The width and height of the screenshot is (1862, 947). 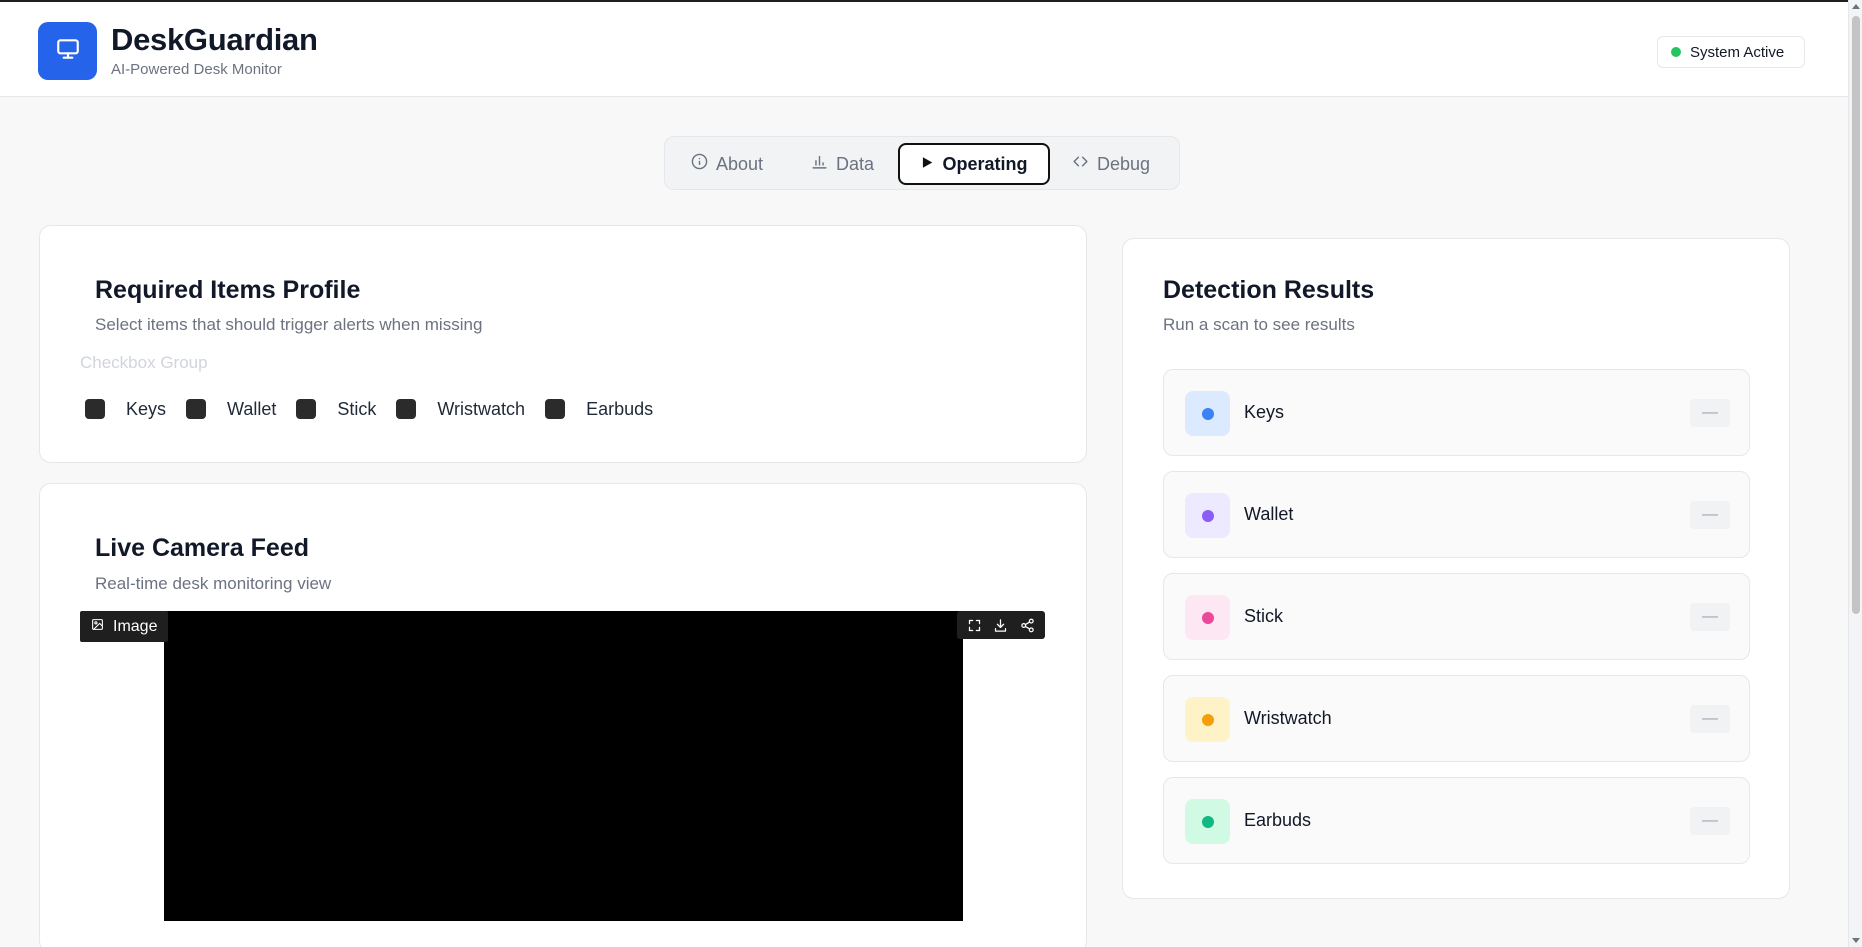 What do you see at coordinates (620, 408) in the screenshot?
I see `checkbox-label: Earbuds` at bounding box center [620, 408].